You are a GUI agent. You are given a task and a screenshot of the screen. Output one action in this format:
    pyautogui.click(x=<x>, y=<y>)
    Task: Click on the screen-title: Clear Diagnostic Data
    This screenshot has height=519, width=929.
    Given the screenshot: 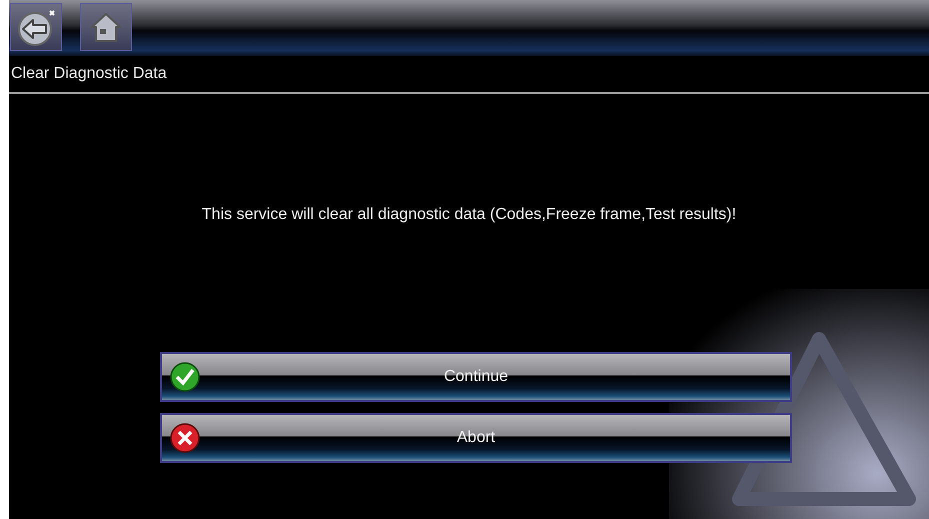 What is the action you would take?
    pyautogui.click(x=89, y=74)
    